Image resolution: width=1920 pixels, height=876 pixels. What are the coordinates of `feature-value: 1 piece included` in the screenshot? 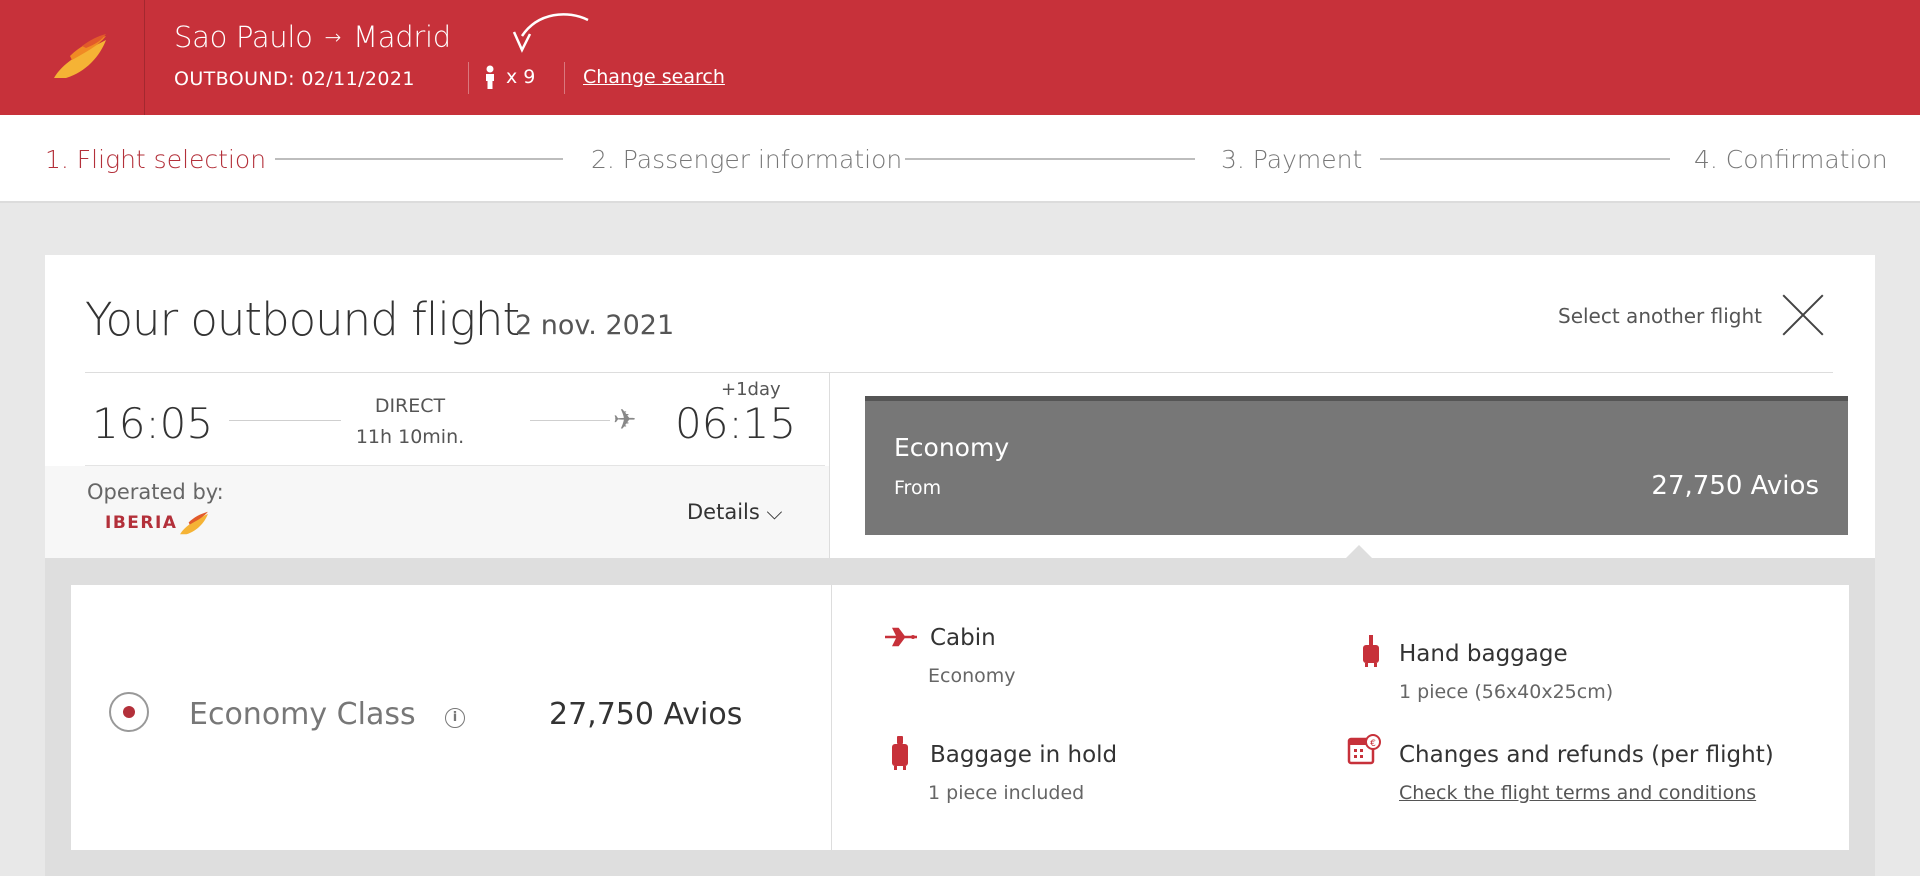 It's located at (1006, 793).